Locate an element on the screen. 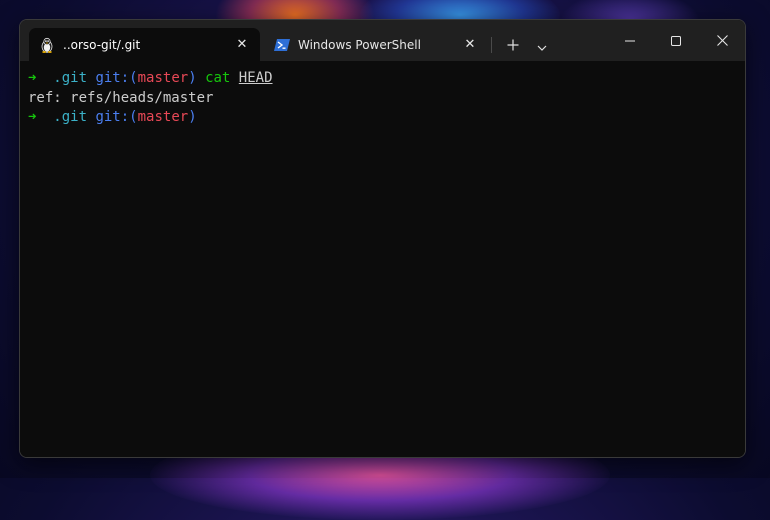 Image resolution: width=770 pixels, height=520 pixels. prompt-line: ➜ .git git:(master) is located at coordinates (386, 118).